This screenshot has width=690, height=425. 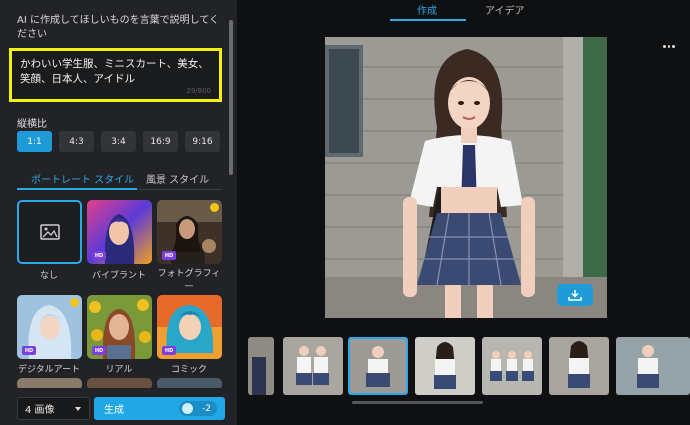 I want to click on style-real-thumb: HD, so click(x=119, y=327).